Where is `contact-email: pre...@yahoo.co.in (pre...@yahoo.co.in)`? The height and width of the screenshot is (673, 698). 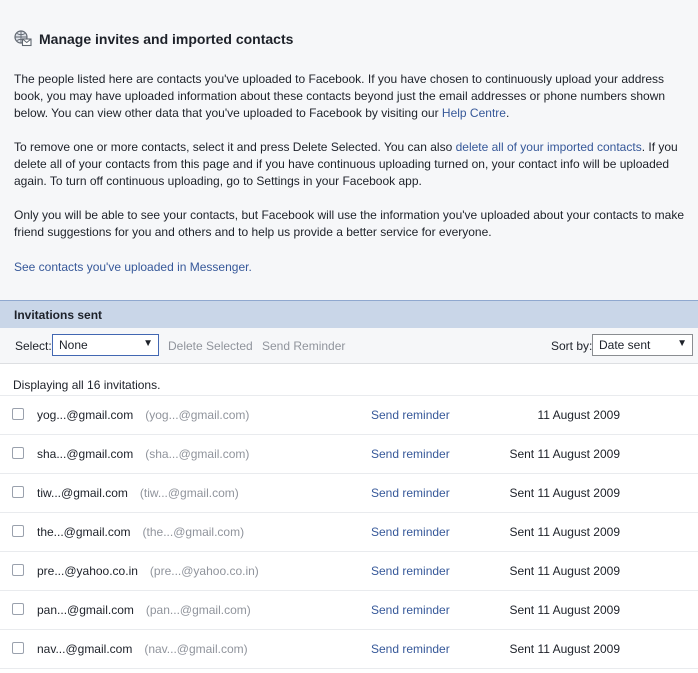
contact-email: pre...@yahoo.co.in (pre...@yahoo.co.in) is located at coordinates (148, 571).